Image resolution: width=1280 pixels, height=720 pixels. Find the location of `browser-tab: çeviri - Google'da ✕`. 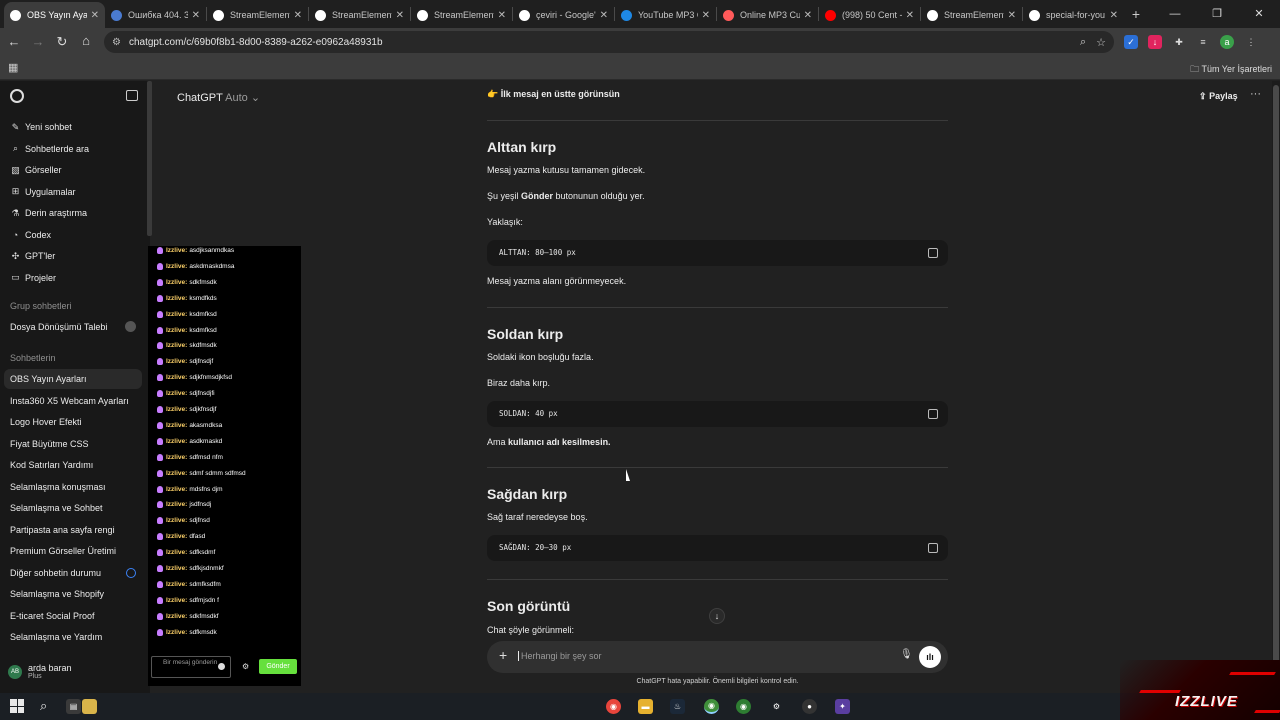

browser-tab: çeviri - Google'da ✕ is located at coordinates (563, 15).